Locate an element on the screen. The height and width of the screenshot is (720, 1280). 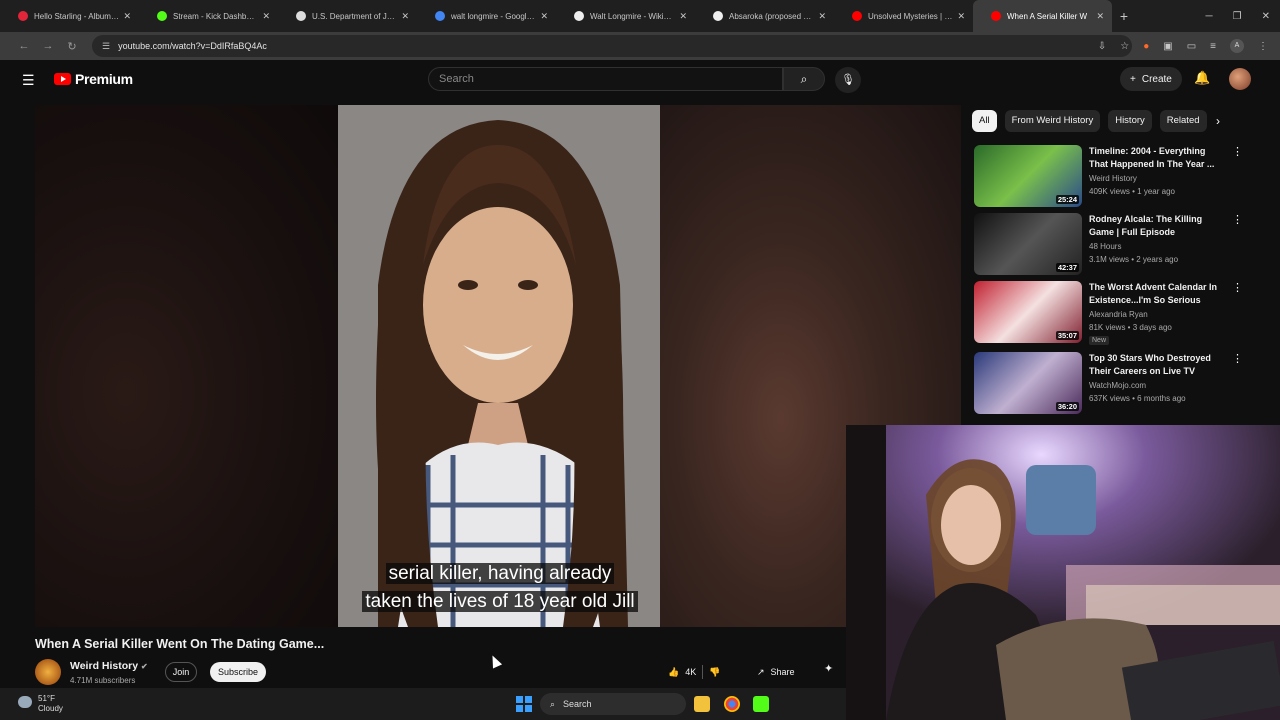
ask-sparkle-icon: ✦ is located at coordinates (828, 668).